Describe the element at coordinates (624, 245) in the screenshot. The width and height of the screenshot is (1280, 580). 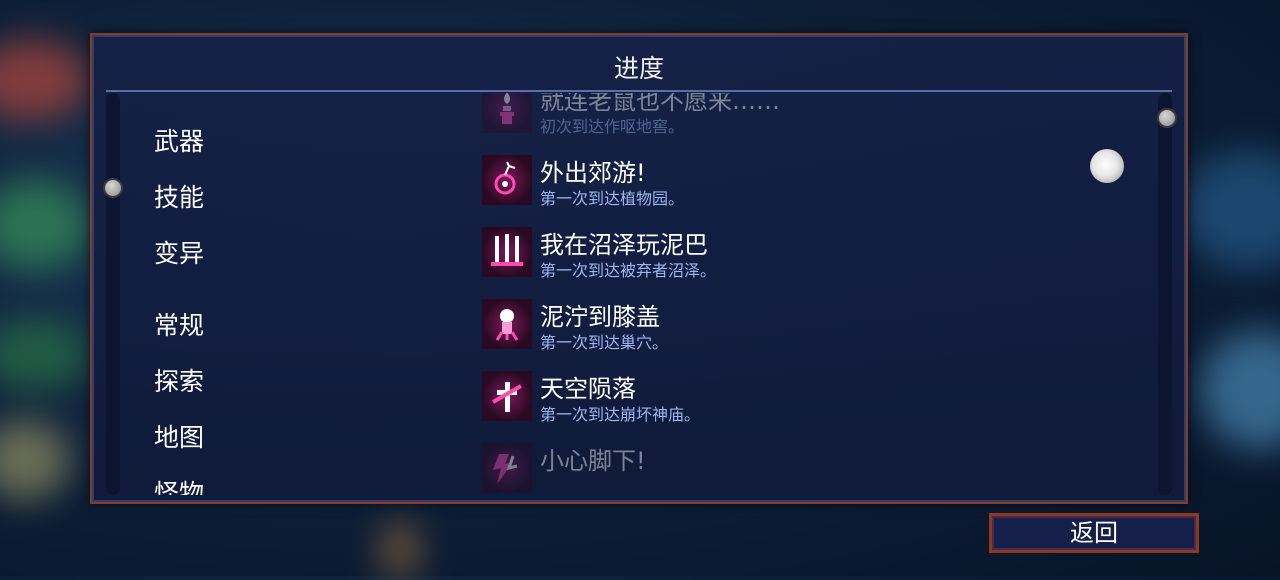
I see `achievement-title: 我在沼泽玩泥巴` at that location.